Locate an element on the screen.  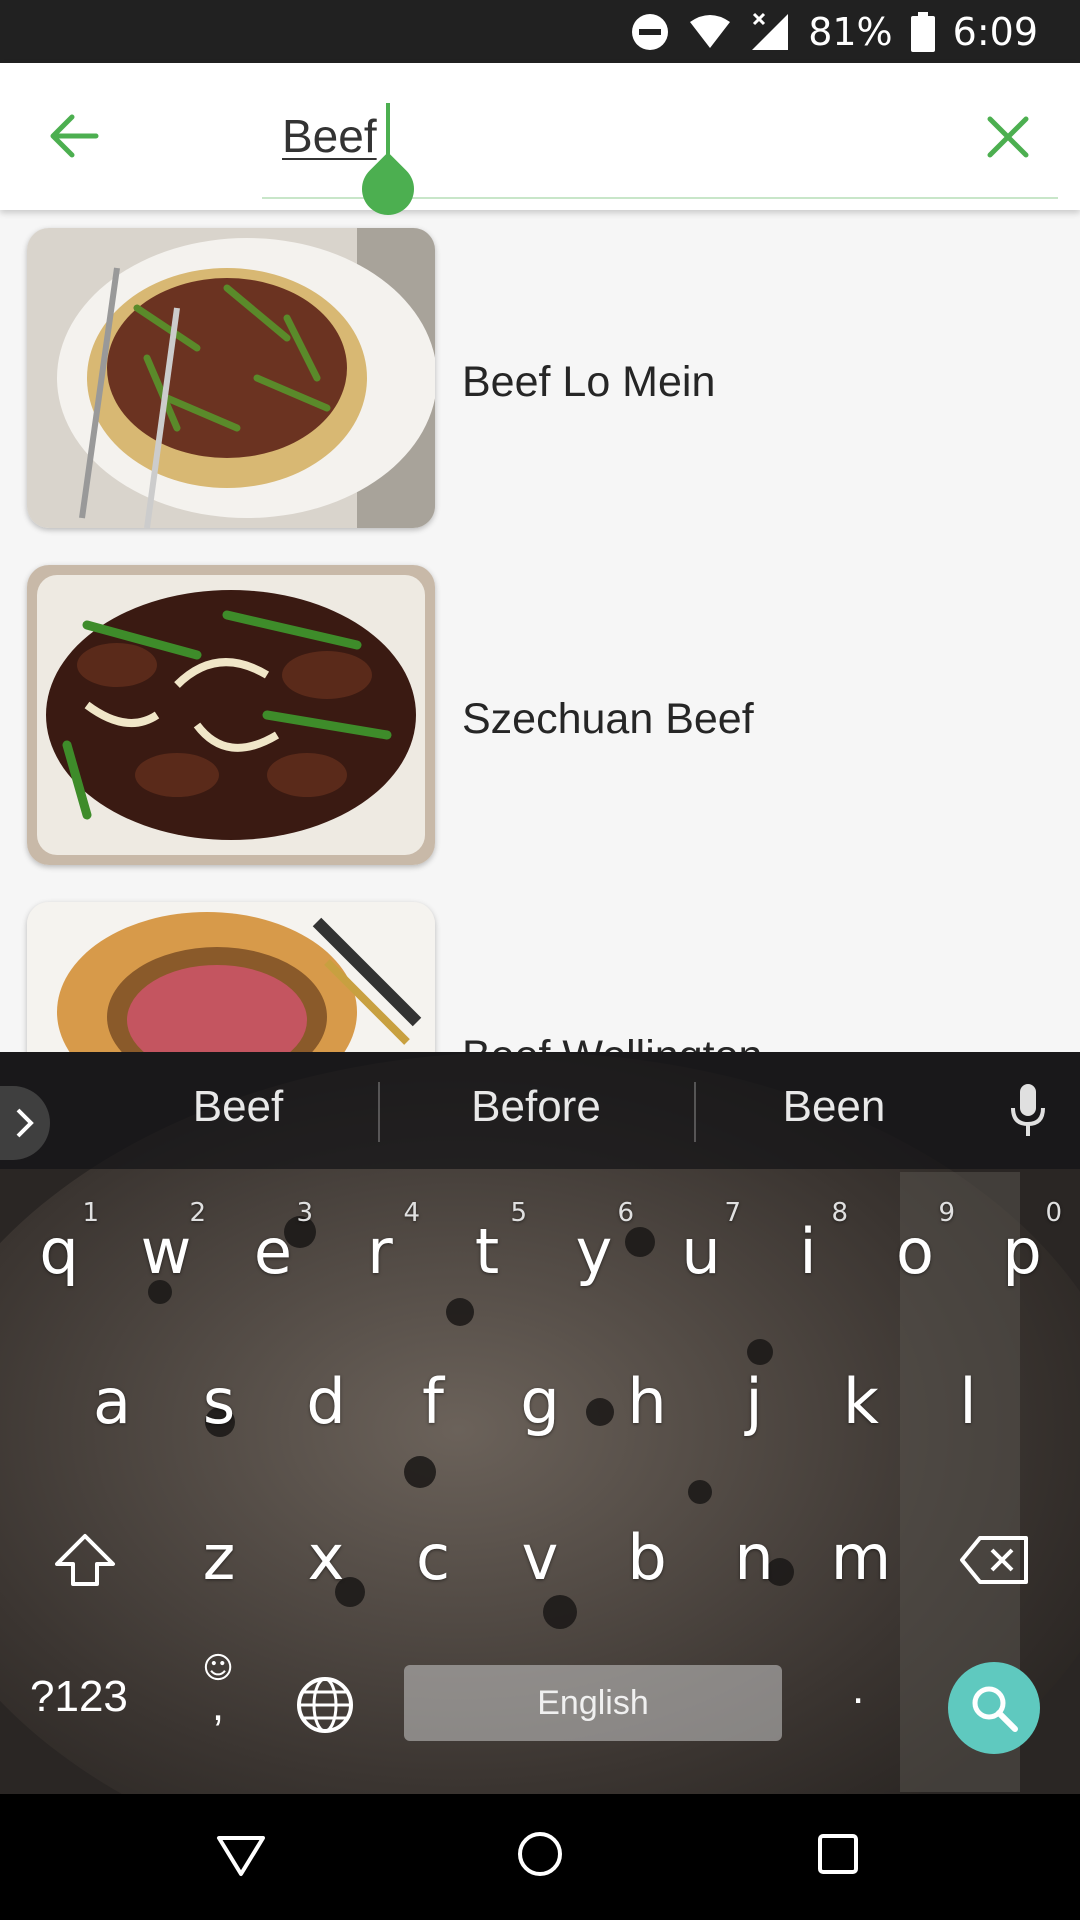
key-p: p0 is located at coordinates (1022, 1257).